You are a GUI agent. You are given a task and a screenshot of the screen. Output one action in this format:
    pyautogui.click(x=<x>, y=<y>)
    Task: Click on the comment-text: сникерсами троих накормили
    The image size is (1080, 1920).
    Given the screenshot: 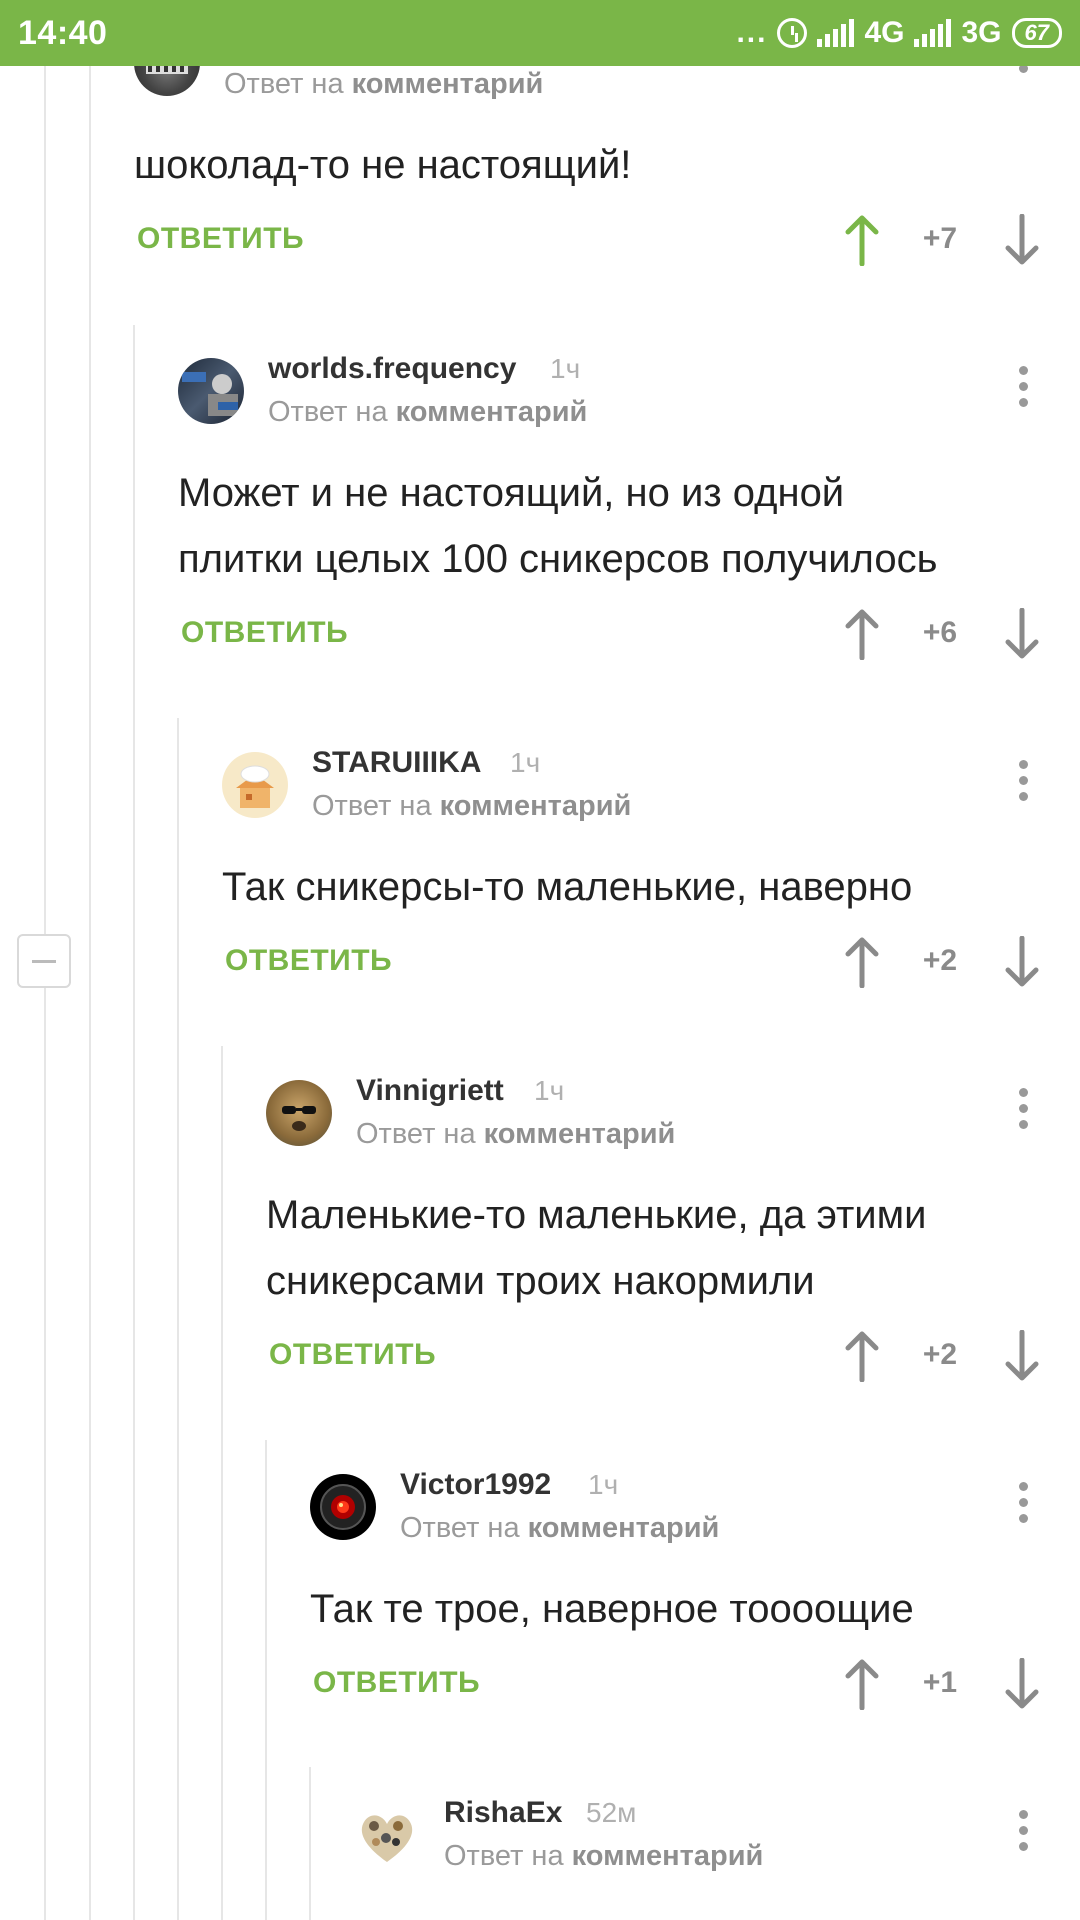 What is the action you would take?
    pyautogui.click(x=540, y=1281)
    